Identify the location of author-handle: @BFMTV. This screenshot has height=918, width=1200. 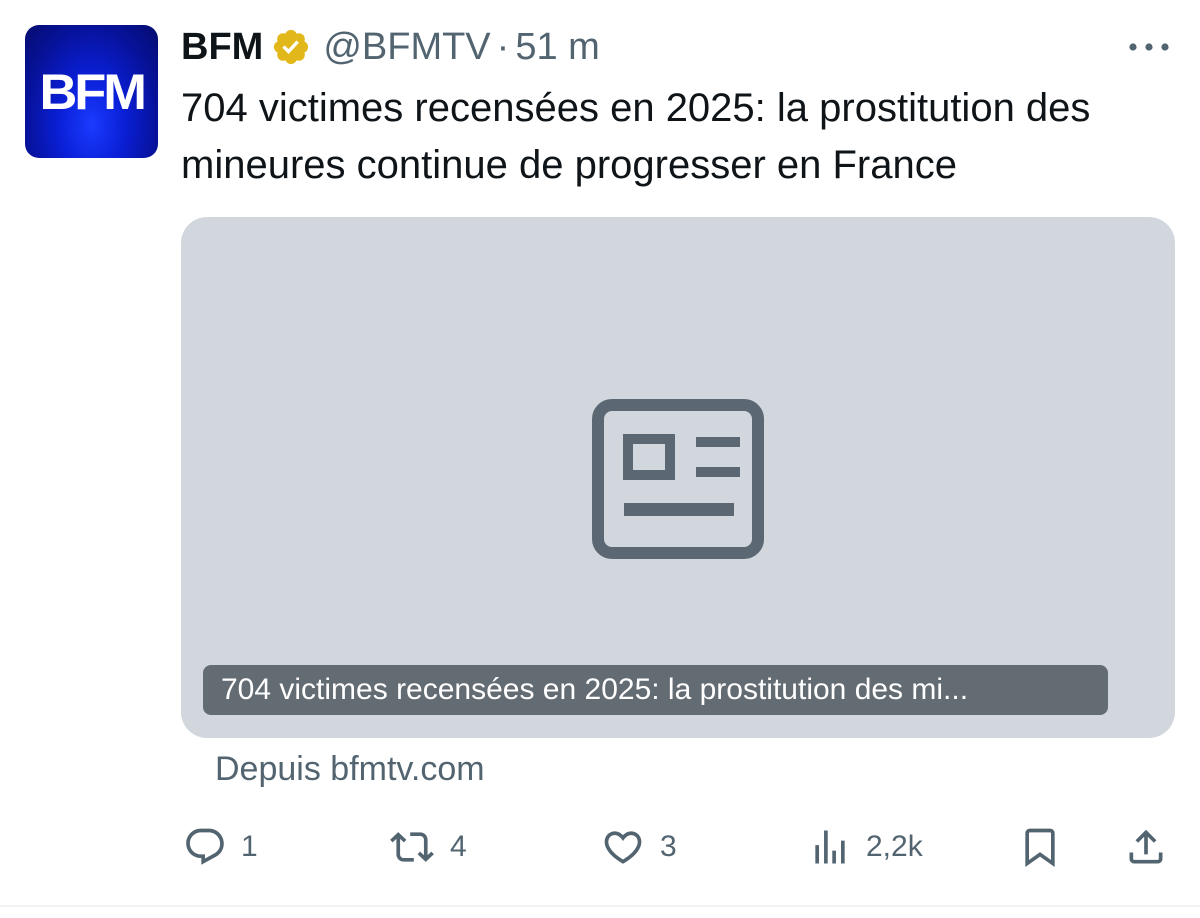
(406, 47).